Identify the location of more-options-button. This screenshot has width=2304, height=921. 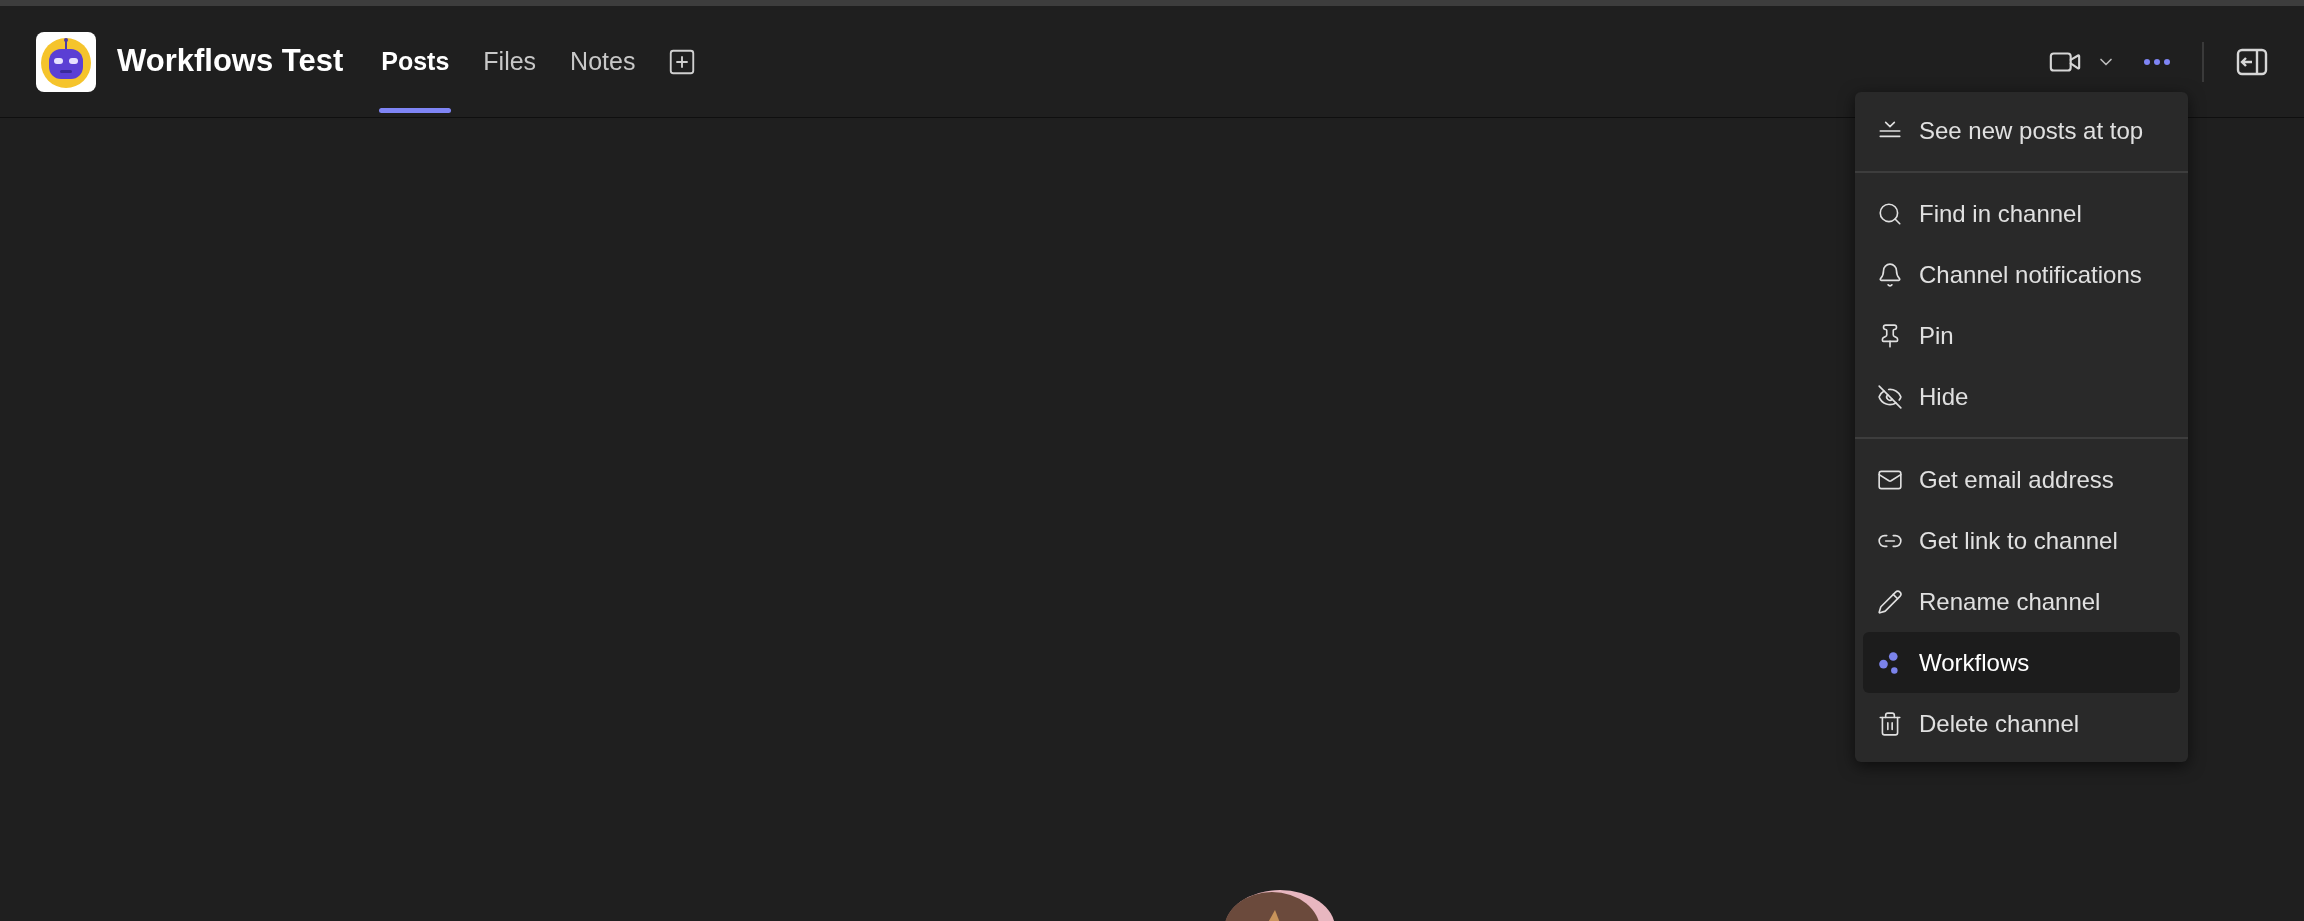
(2157, 61).